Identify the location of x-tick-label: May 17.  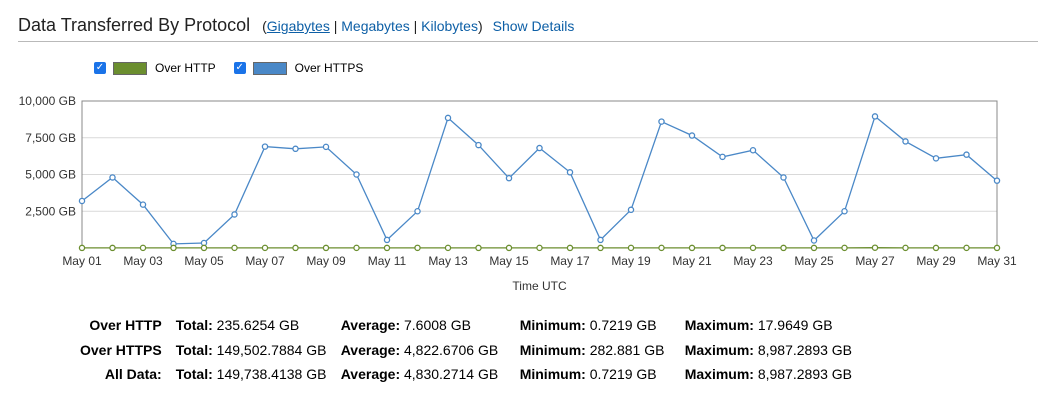
(570, 261).